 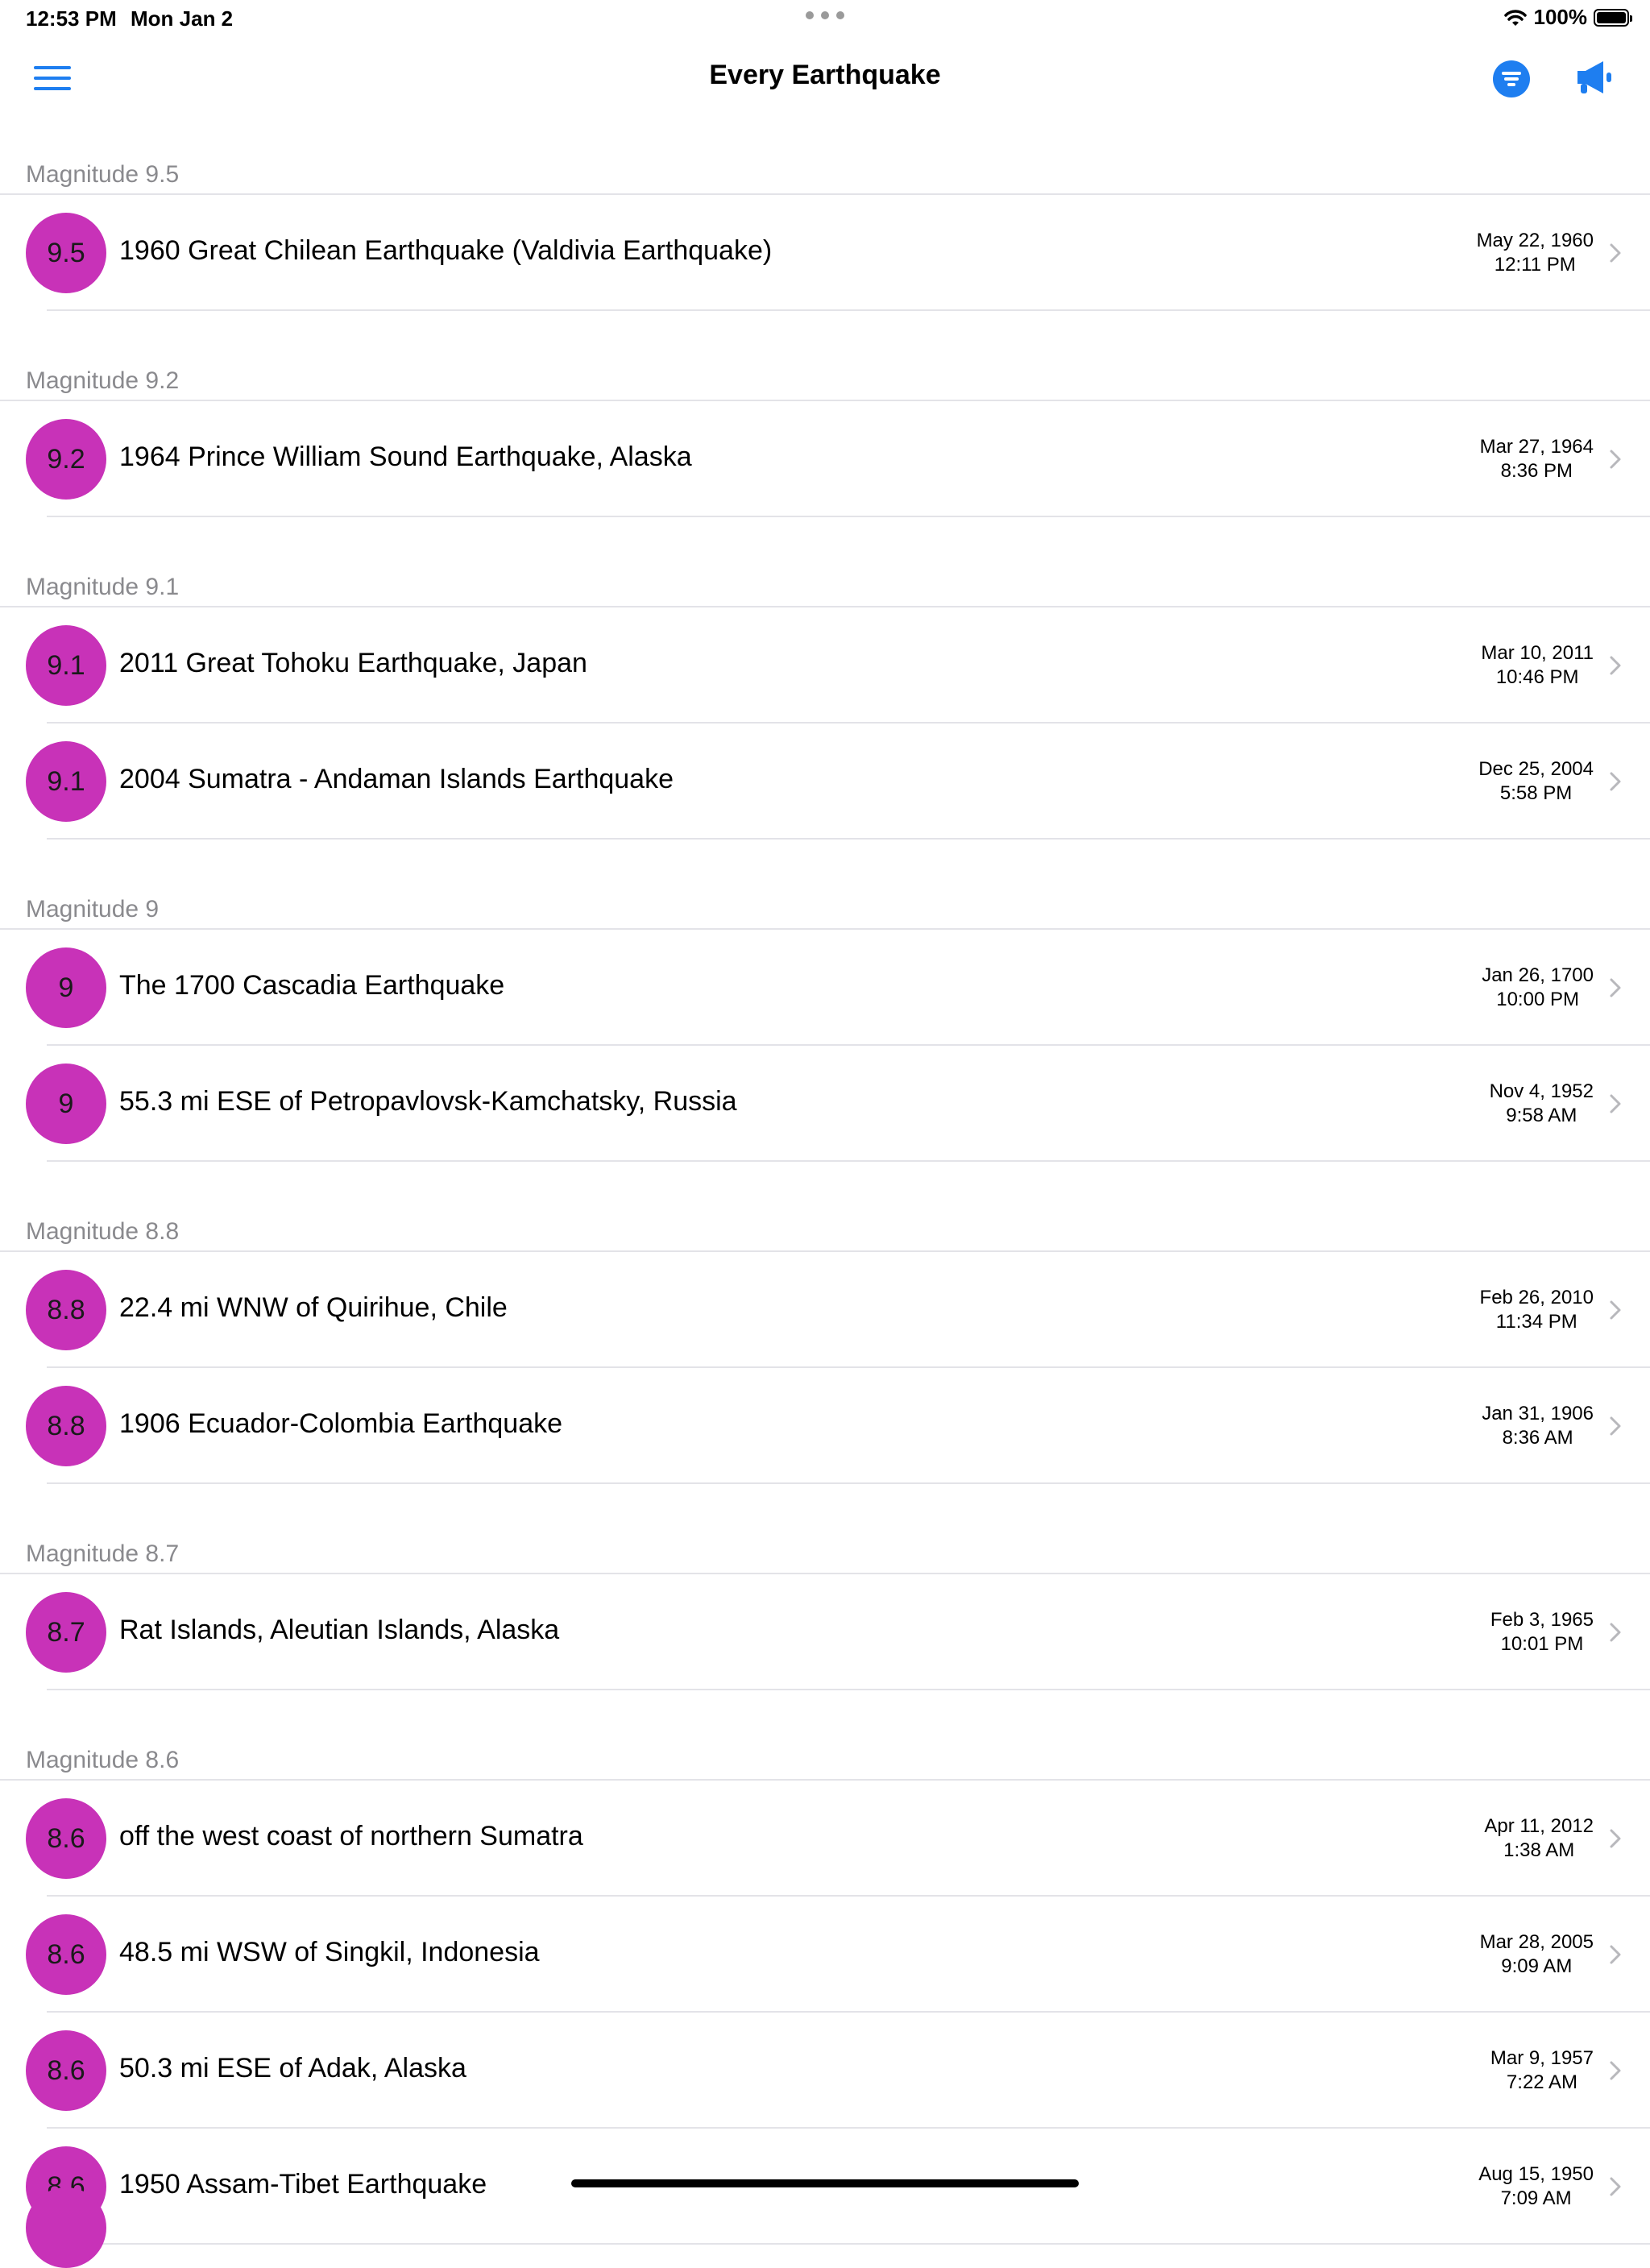 What do you see at coordinates (1541, 1091) in the screenshot?
I see `earthquake-date: Nov 4, 1952` at bounding box center [1541, 1091].